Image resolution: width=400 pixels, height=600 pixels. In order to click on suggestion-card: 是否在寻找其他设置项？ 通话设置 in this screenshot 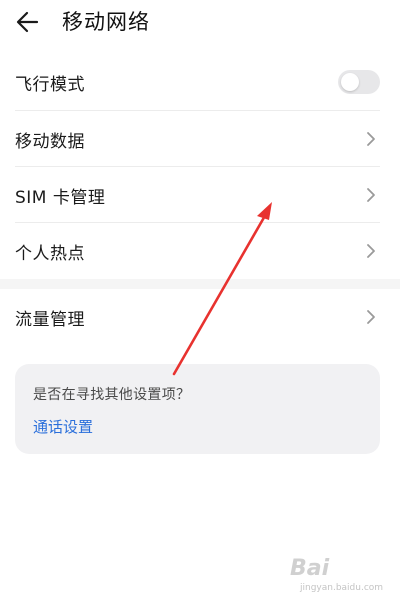, I will do `click(197, 409)`.